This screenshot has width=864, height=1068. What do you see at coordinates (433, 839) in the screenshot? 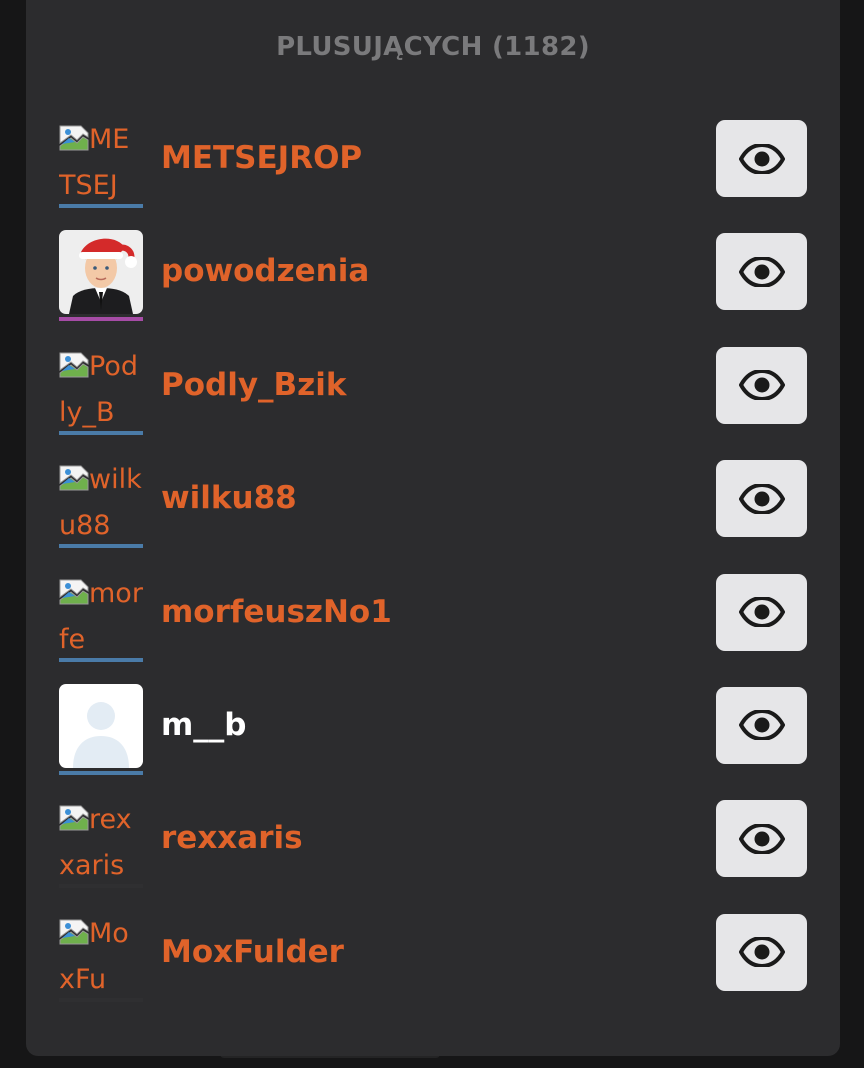
I see `list-item: rexxaris rexxaris` at bounding box center [433, 839].